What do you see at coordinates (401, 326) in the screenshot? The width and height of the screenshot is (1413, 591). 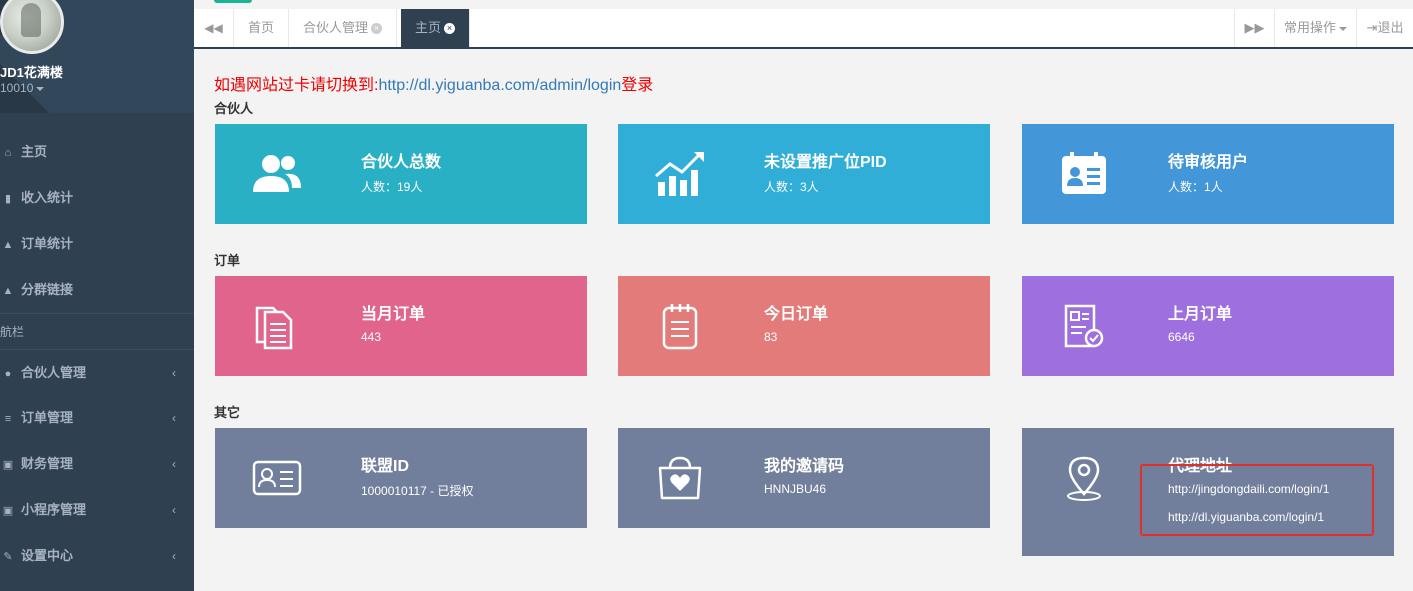 I see `card-month-orders: 当月订单 443` at bounding box center [401, 326].